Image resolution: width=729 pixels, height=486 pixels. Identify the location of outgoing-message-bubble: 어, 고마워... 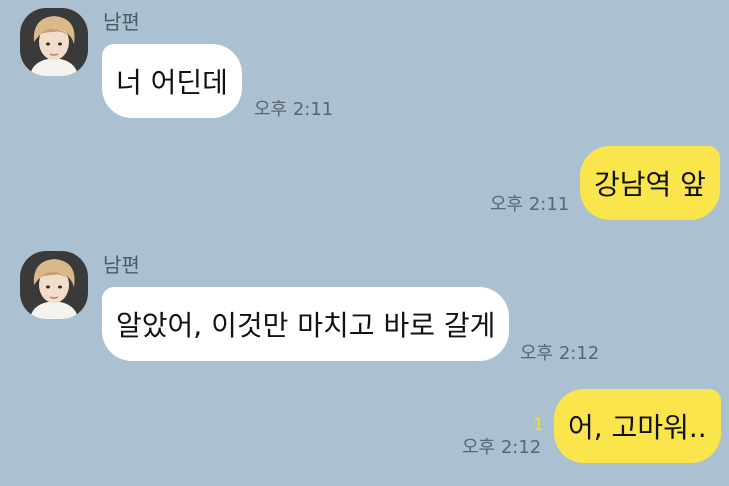
(637, 426).